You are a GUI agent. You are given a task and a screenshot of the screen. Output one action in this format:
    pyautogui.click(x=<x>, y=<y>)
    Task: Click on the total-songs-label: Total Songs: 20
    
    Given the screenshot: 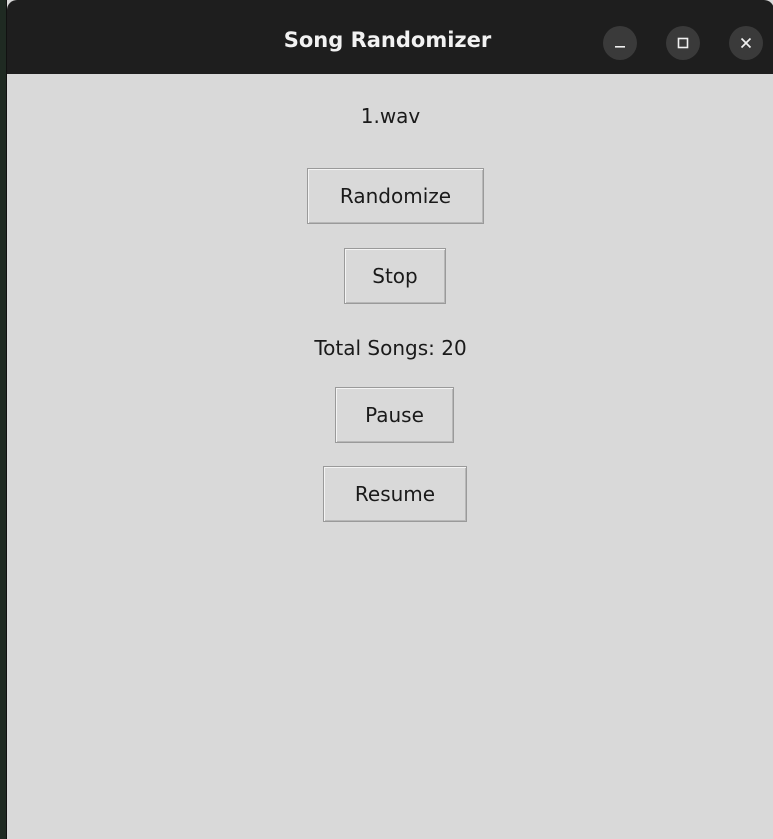 What is the action you would take?
    pyautogui.click(x=390, y=348)
    